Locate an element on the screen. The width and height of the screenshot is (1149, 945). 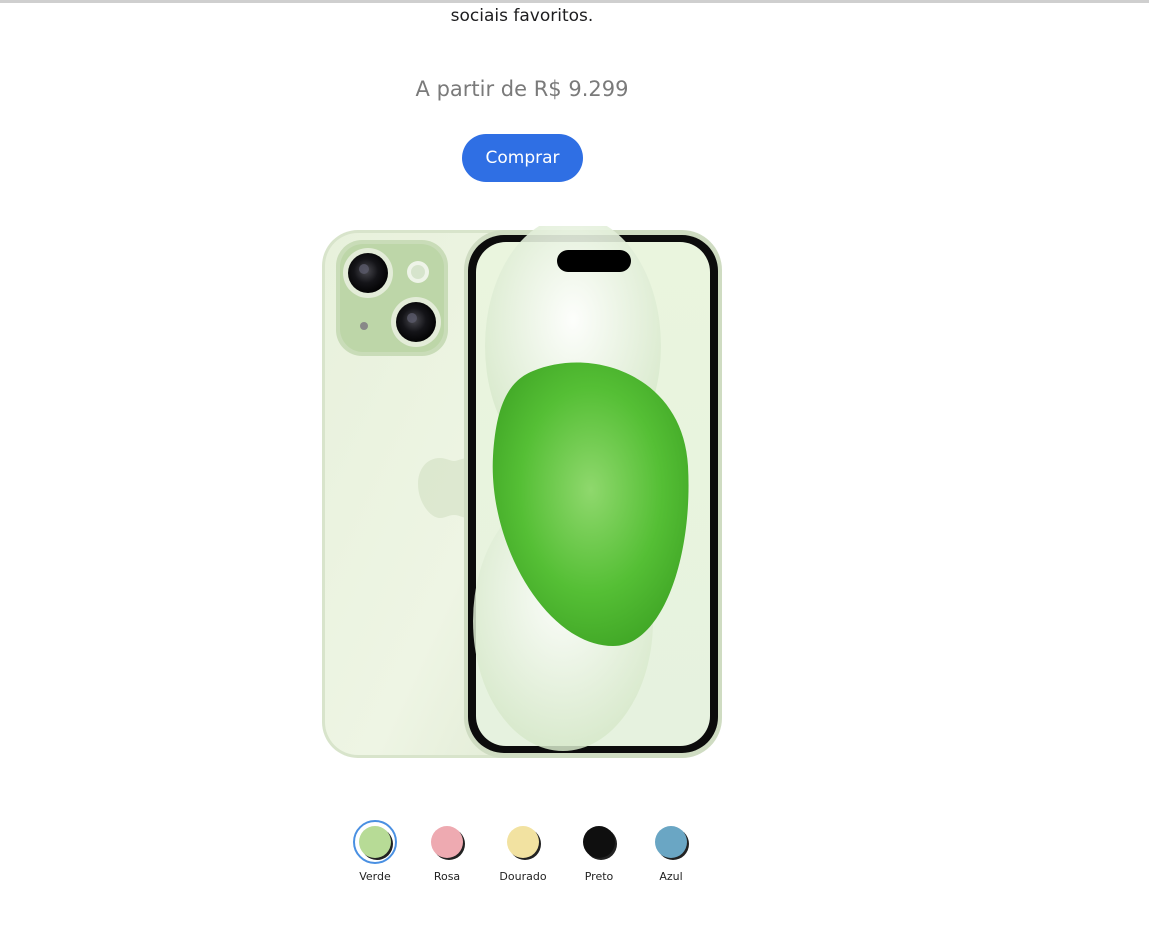
color-swatch-verde: Verde is located at coordinates (375, 855).